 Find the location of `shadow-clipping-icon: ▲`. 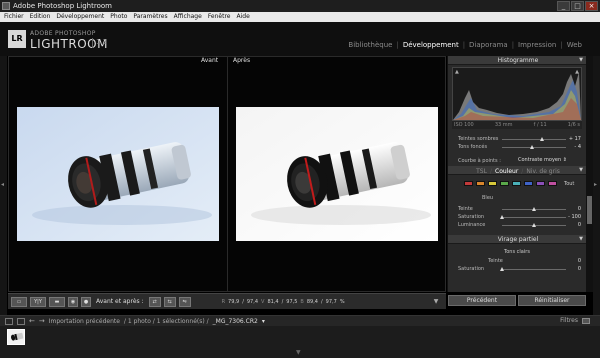

shadow-clipping-icon: ▲ is located at coordinates (457, 72).